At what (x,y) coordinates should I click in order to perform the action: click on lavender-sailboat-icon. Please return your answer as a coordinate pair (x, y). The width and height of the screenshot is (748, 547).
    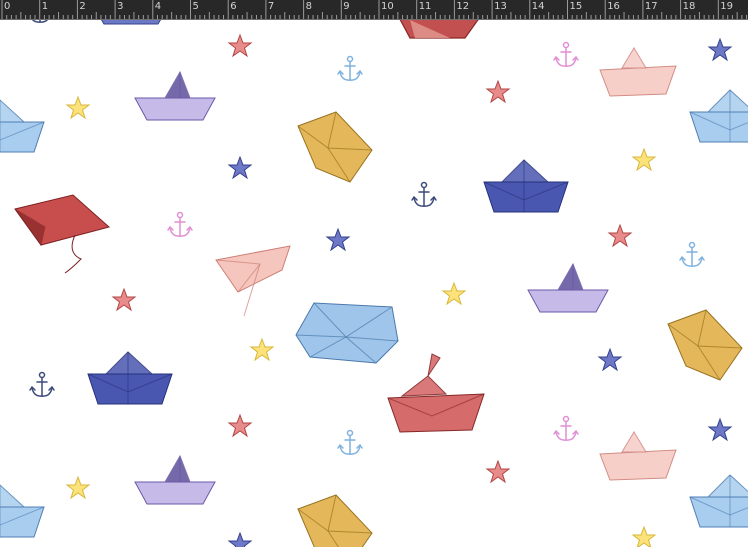
    Looking at the image, I should click on (175, 96).